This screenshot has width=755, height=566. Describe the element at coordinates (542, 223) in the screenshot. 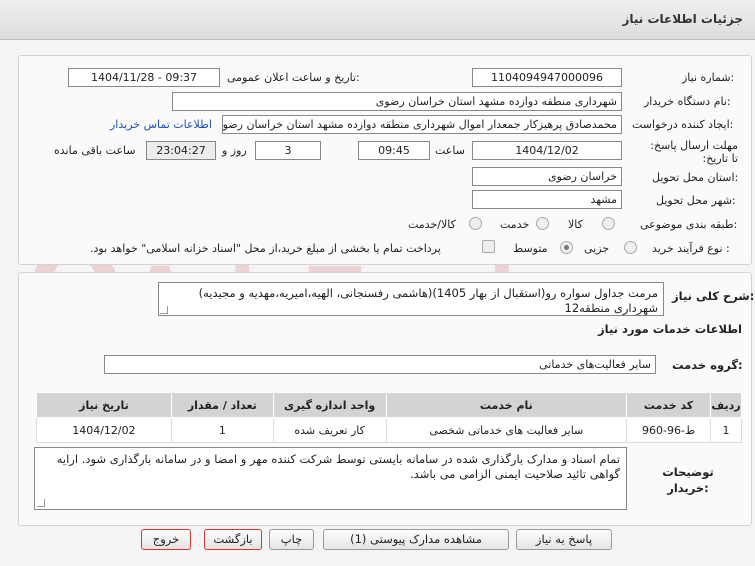

I see `category-radio-service` at that location.